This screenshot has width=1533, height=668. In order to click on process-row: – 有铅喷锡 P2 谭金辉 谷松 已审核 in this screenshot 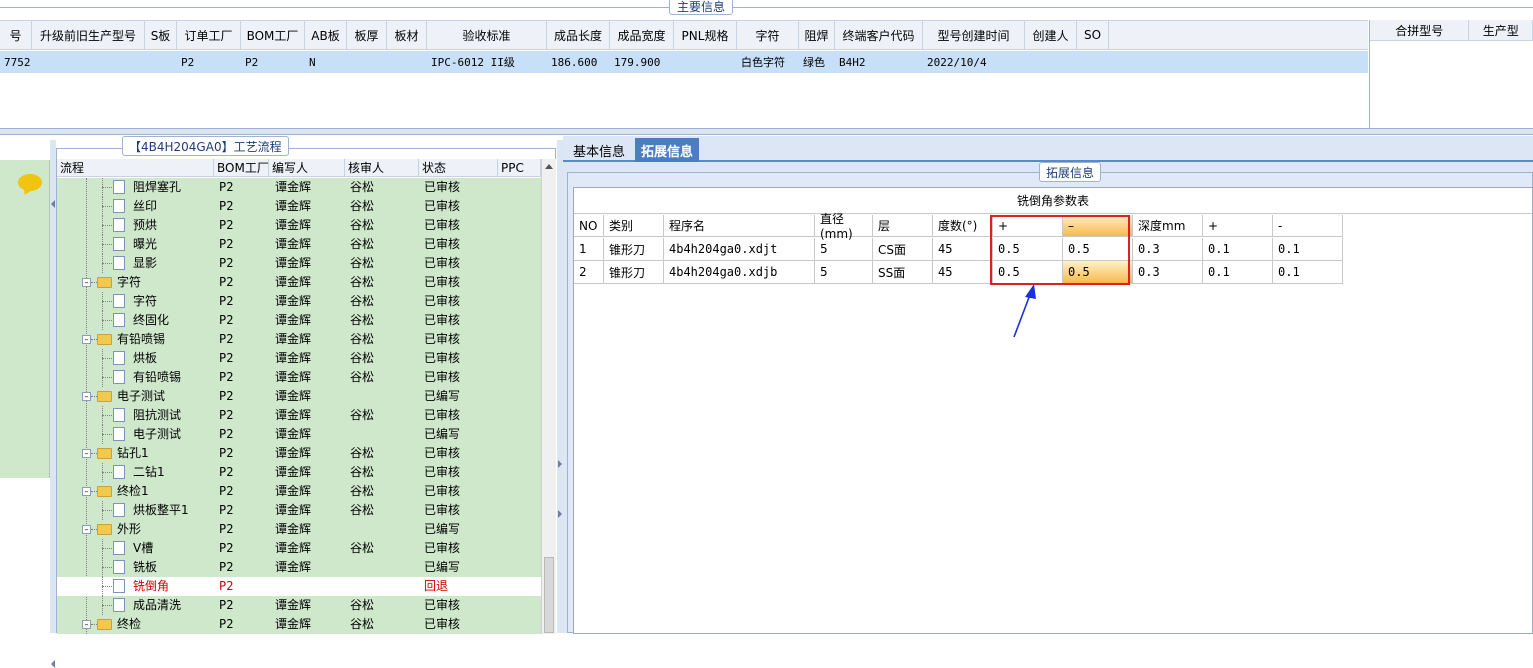, I will do `click(299, 339)`.